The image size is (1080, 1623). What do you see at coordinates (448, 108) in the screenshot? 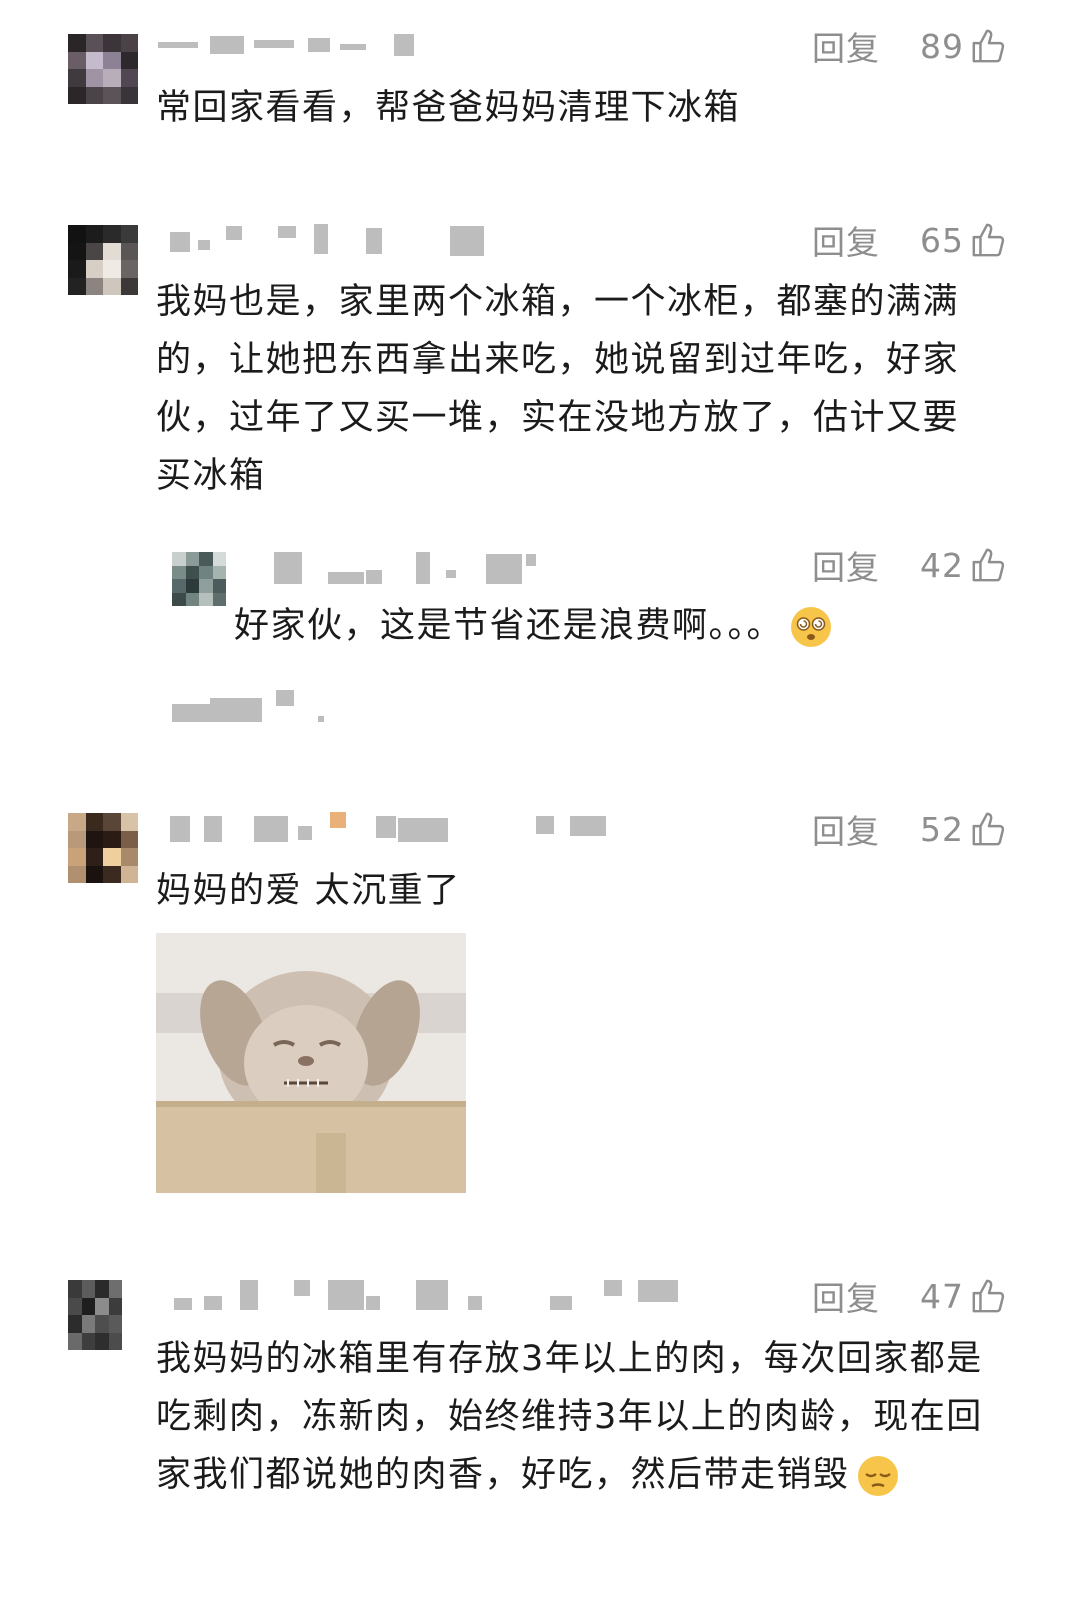
I see `comment-text: 常回家看看，帮爸爸妈妈清理下冰箱` at bounding box center [448, 108].